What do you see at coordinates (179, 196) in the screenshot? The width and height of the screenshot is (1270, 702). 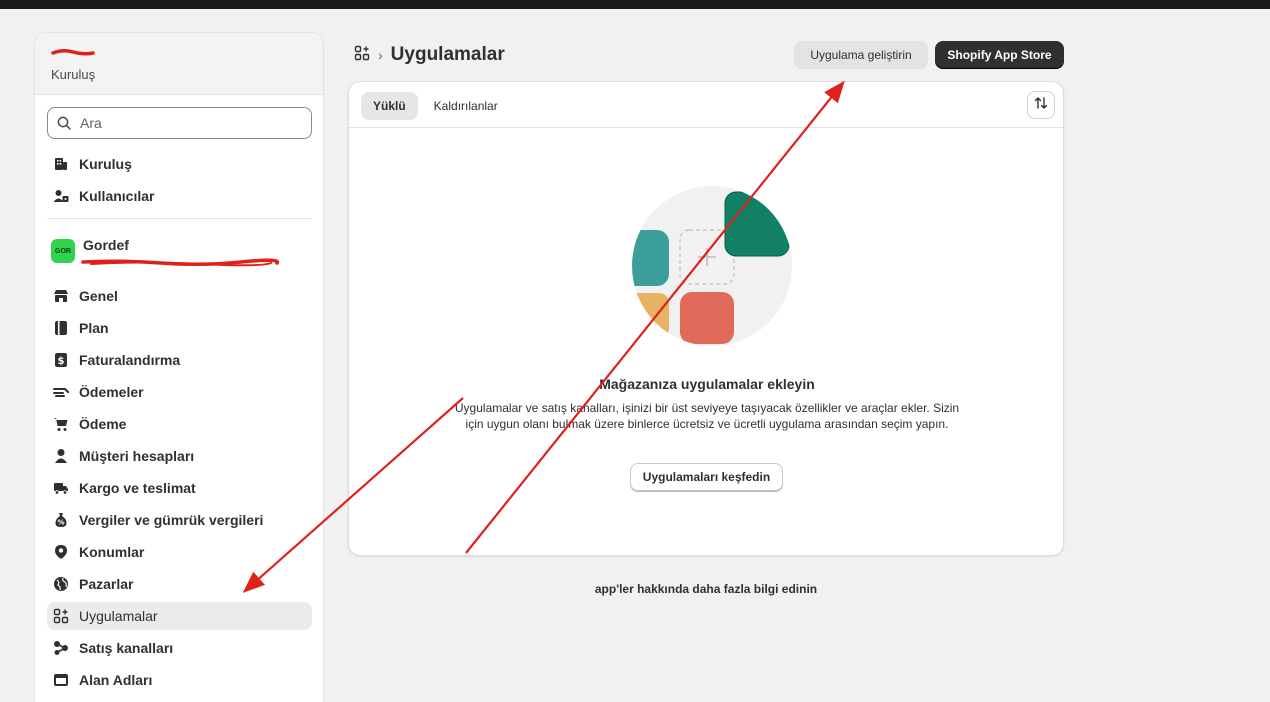 I see `sidebar-item-kullanicilar: Kullanıcılar` at bounding box center [179, 196].